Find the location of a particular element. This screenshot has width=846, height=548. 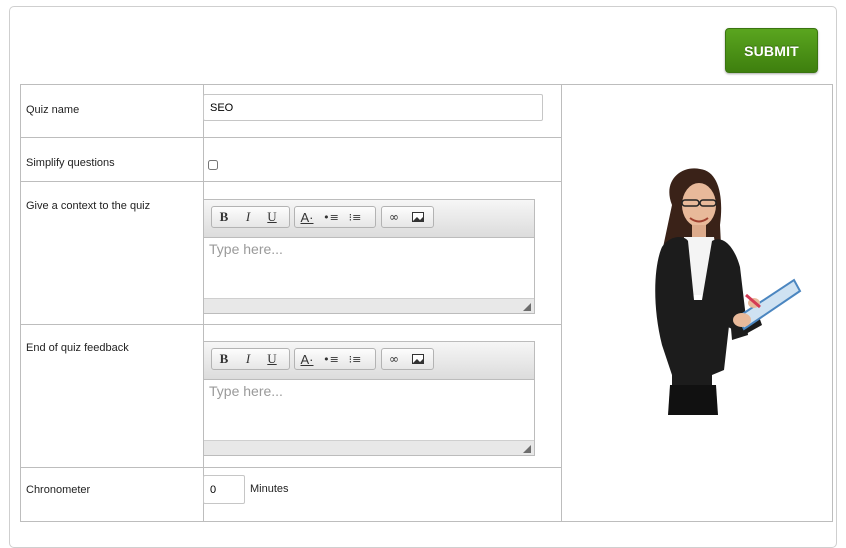

context-editor-toolbar: B I U A· •≡ ⁝≡ ∞ is located at coordinates (369, 219).